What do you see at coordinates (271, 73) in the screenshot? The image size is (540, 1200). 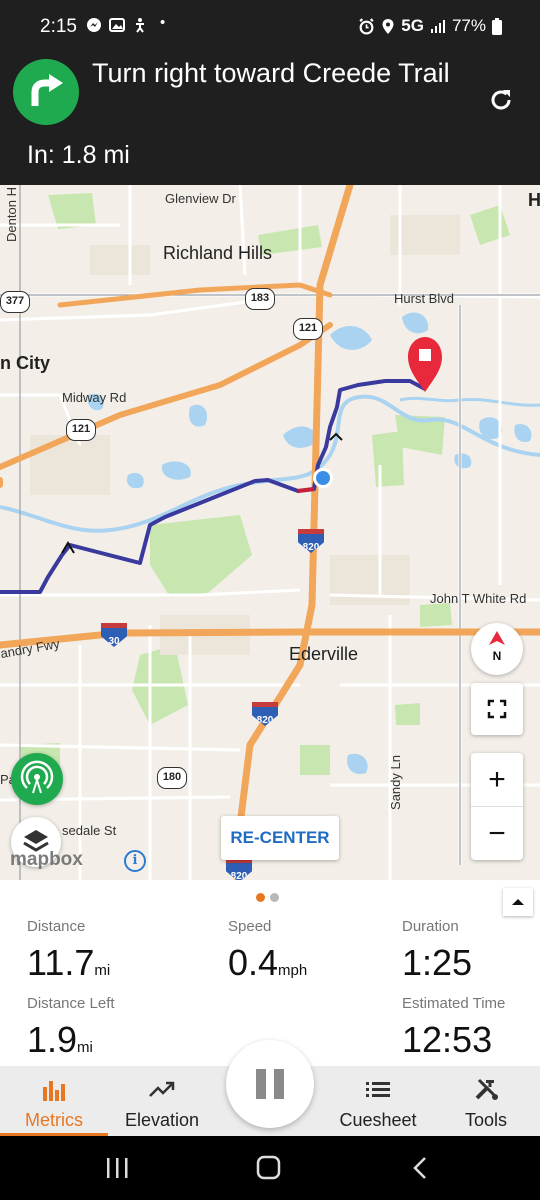 I see `turn-instruction: Turn right toward Creede Trail` at bounding box center [271, 73].